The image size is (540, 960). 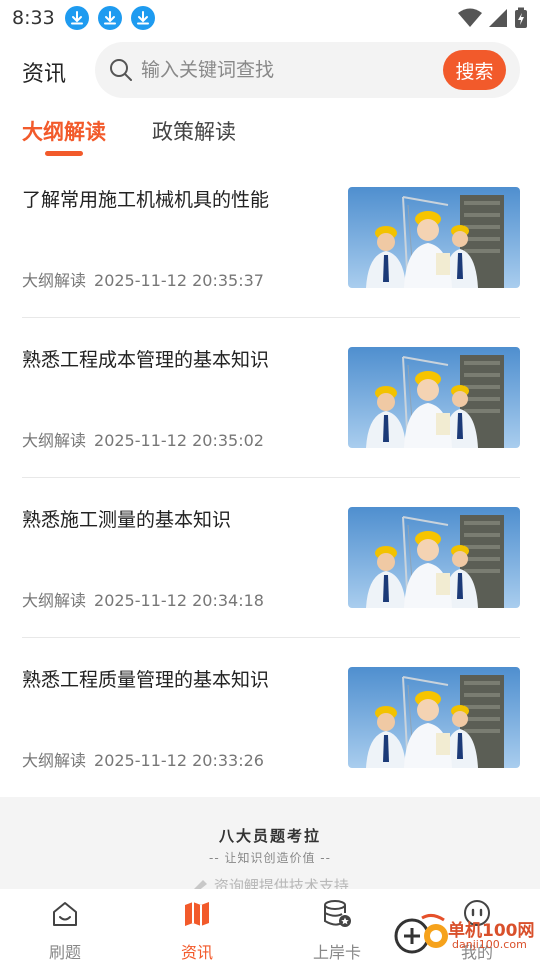 I want to click on footer-band: 八大员题考拉 -- 让知识创造价值 -- 资询鲤提供技术支持, so click(x=270, y=846).